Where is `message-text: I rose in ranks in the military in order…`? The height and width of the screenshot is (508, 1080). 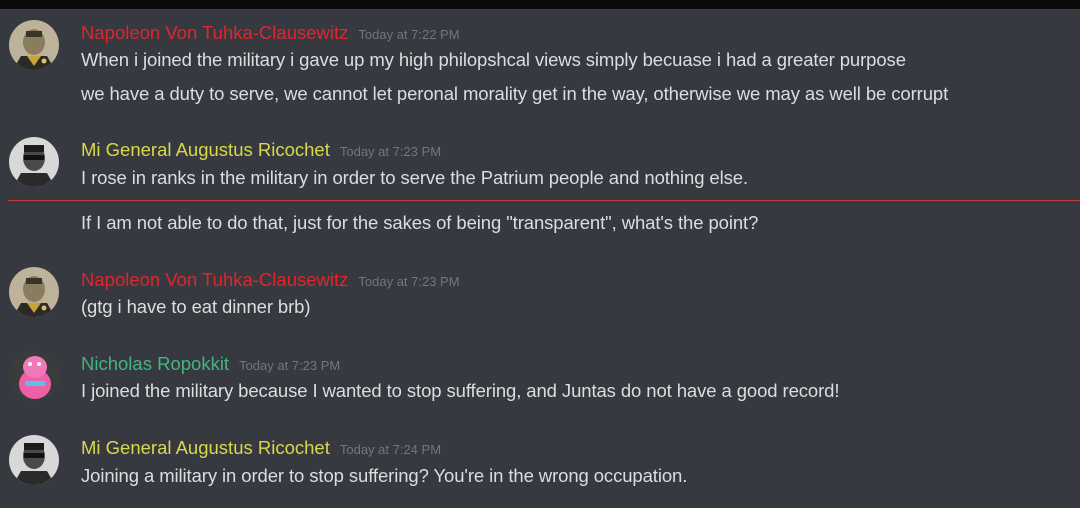 message-text: I rose in ranks in the military in order… is located at coordinates (415, 177).